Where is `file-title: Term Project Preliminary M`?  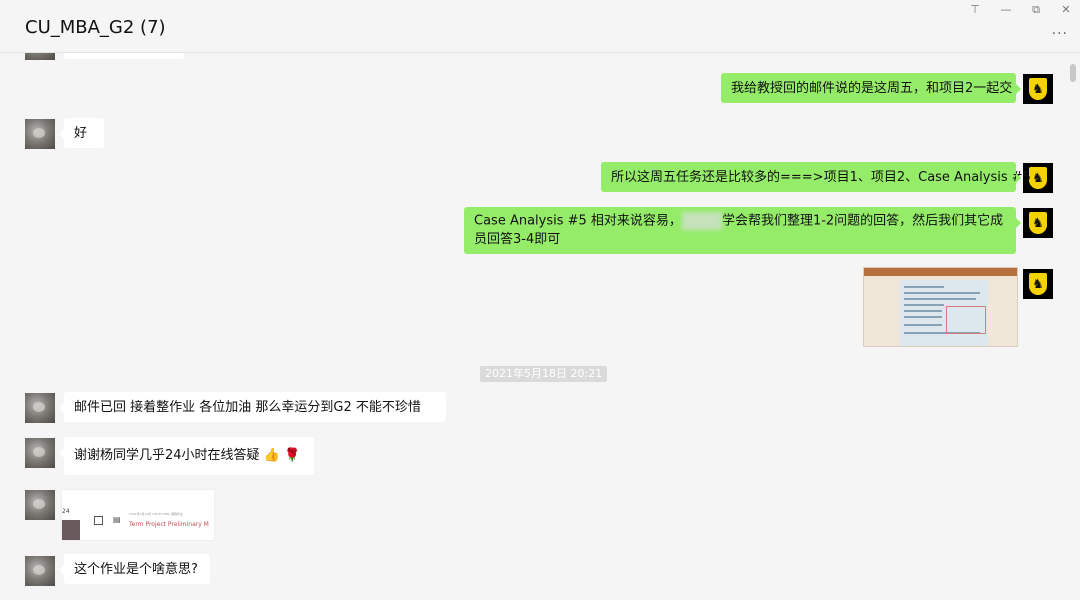 file-title: Term Project Preliminary M is located at coordinates (169, 524).